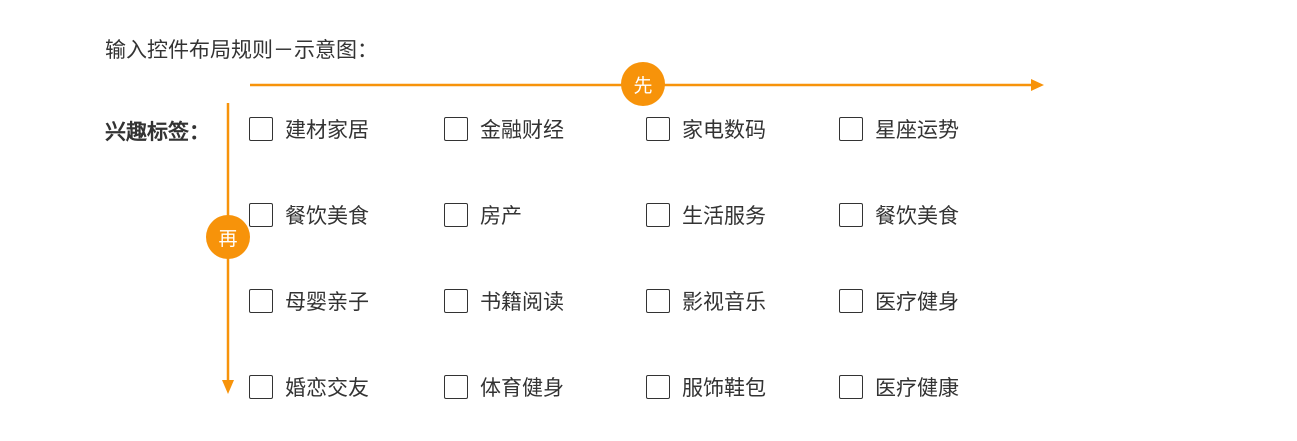 The height and width of the screenshot is (441, 1297). I want to click on tag-option-label: 体育健身, so click(522, 388).